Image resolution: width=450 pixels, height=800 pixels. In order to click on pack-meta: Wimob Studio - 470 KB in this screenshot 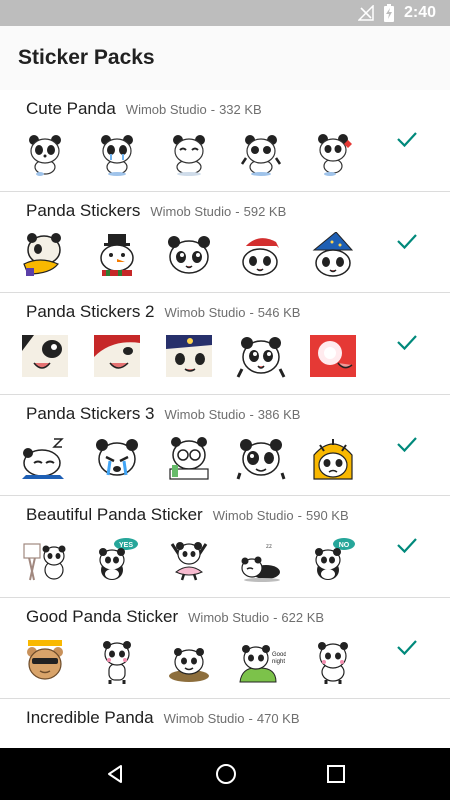, I will do `click(232, 718)`.